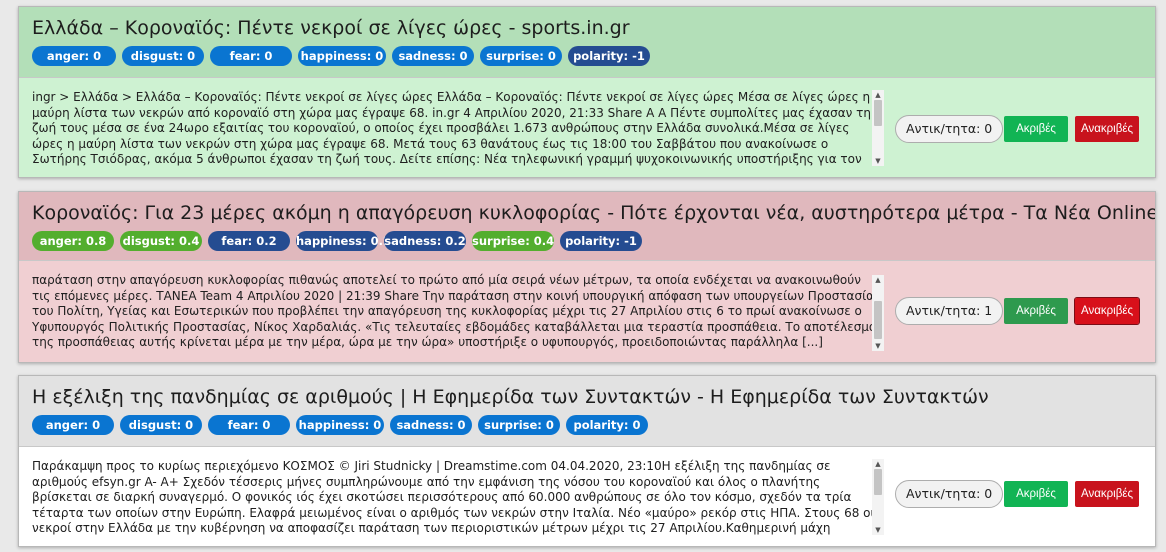 This screenshot has height=552, width=1166. What do you see at coordinates (513, 241) in the screenshot?
I see `surprise-badge: surprise: 0.4` at bounding box center [513, 241].